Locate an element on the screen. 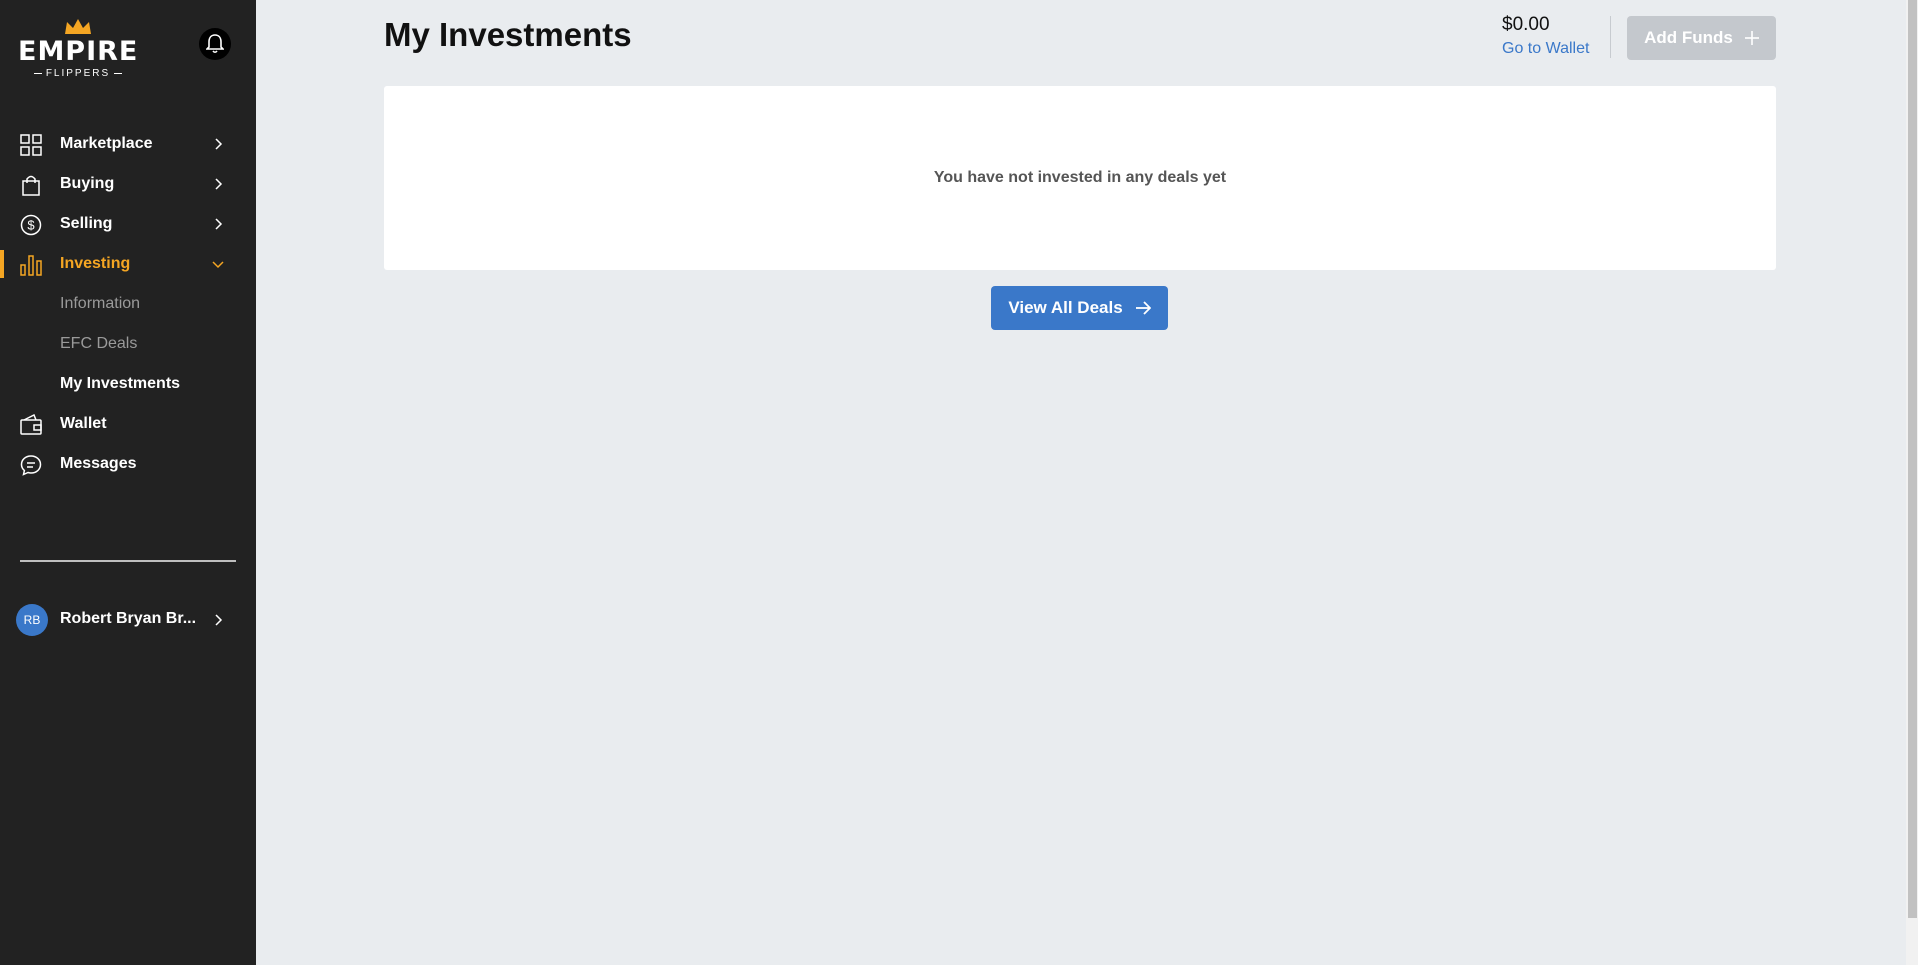  bell-icon is located at coordinates (215, 44).